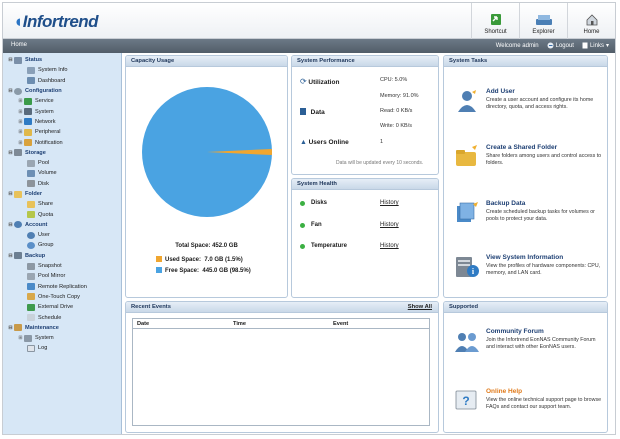 The width and height of the screenshot is (620, 439). What do you see at coordinates (206, 61) in the screenshot?
I see `panel-title: Capacity Usage` at bounding box center [206, 61].